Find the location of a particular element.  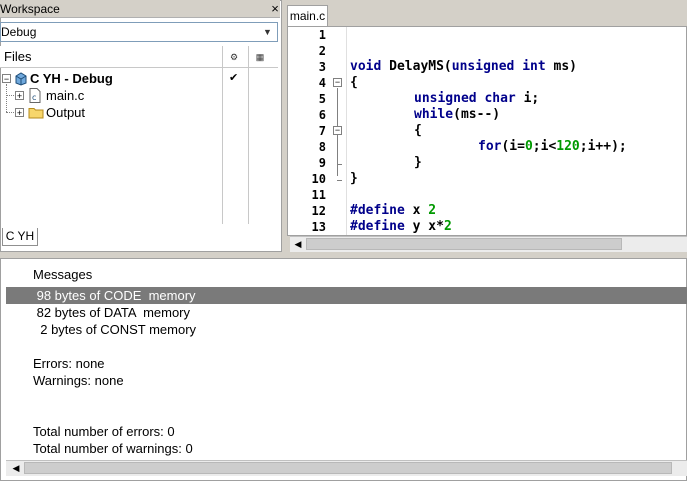

editor-tab-strip is located at coordinates (486, 13).